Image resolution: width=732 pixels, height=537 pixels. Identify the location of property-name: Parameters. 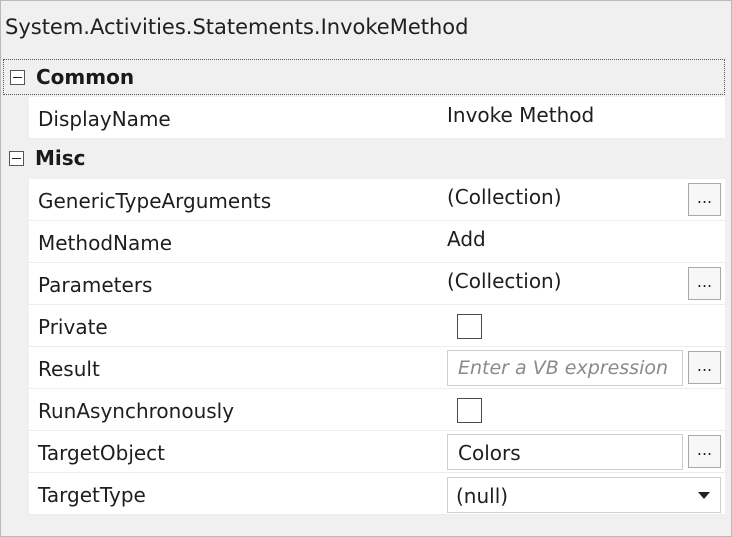
(95, 285).